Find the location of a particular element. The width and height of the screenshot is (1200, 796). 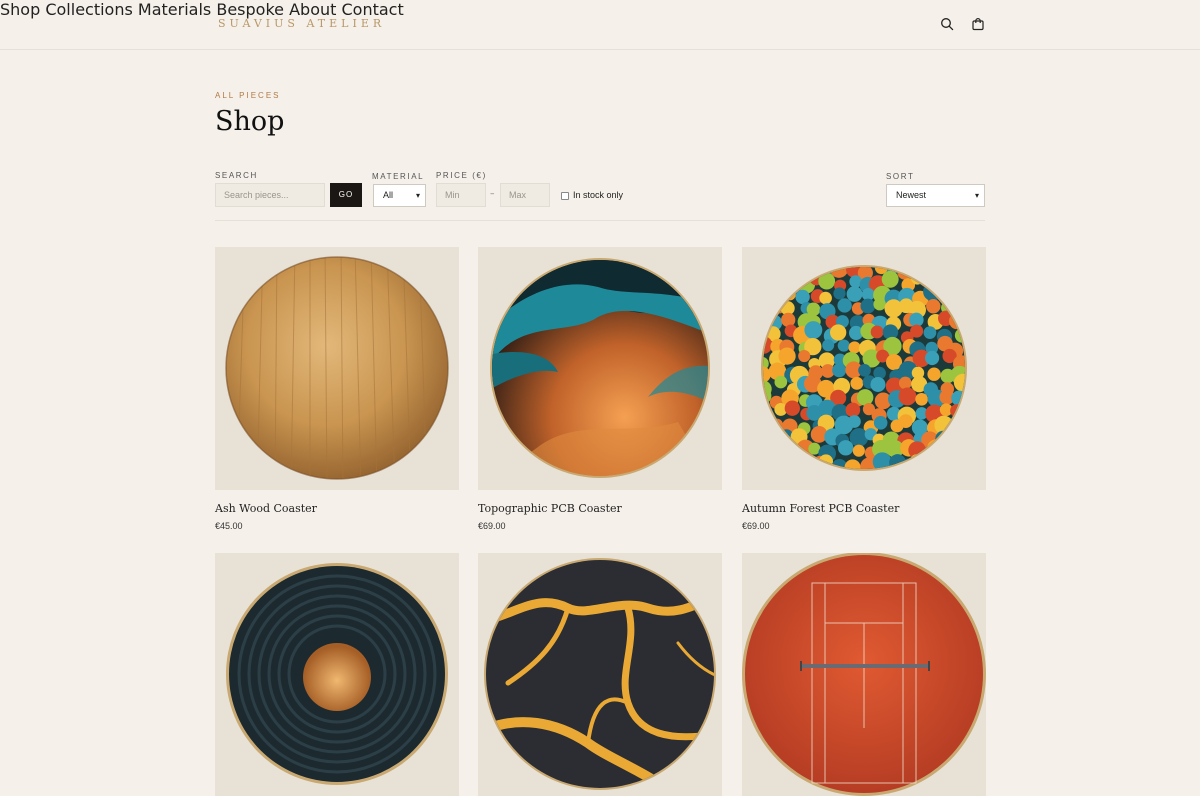

product-price: €69.00 is located at coordinates (492, 526).